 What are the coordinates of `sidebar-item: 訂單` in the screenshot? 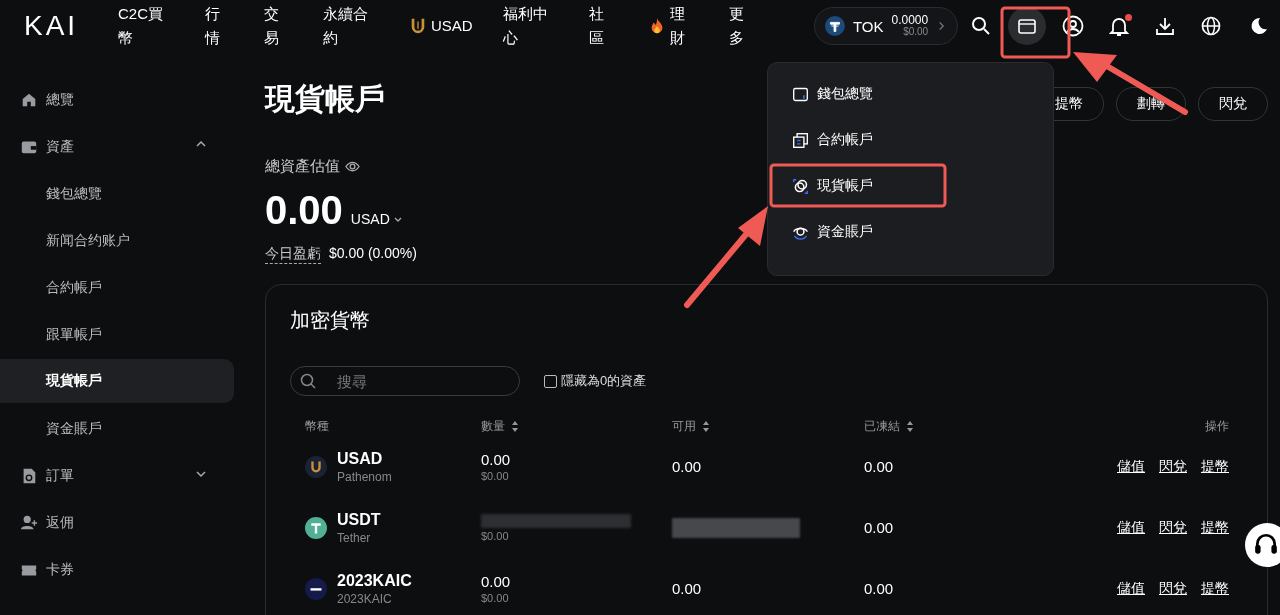 It's located at (117, 475).